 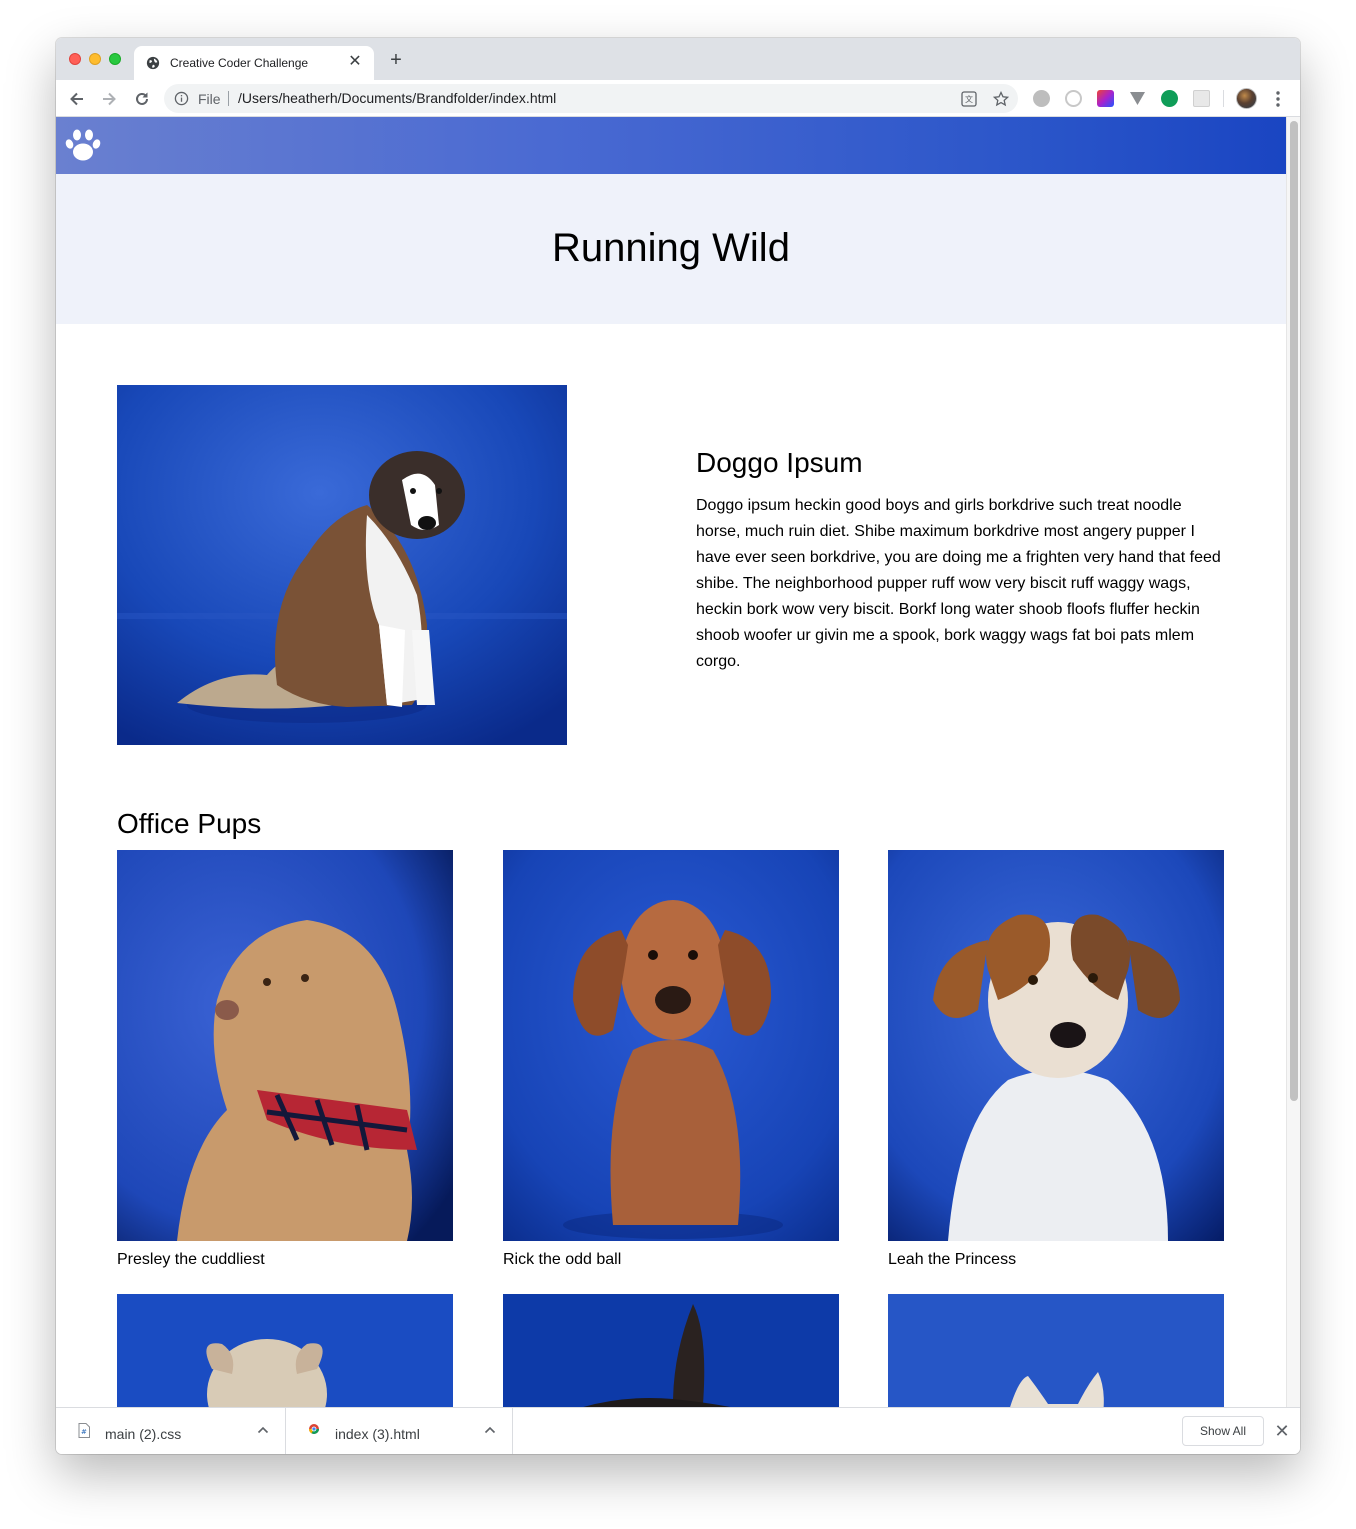 I want to click on file-scheme-label: File, so click(x=209, y=99).